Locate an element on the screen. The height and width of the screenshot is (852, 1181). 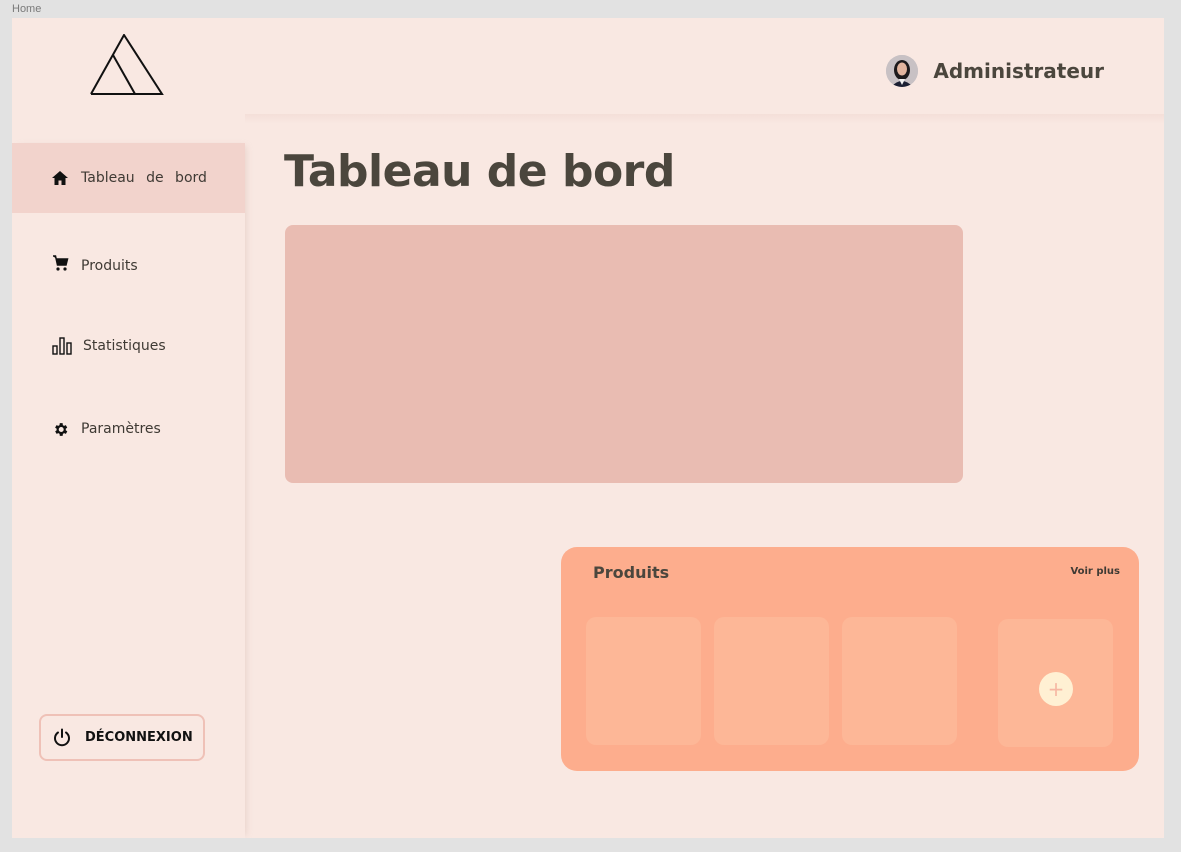
logout-button: DÉCONNEXION is located at coordinates (122, 737).